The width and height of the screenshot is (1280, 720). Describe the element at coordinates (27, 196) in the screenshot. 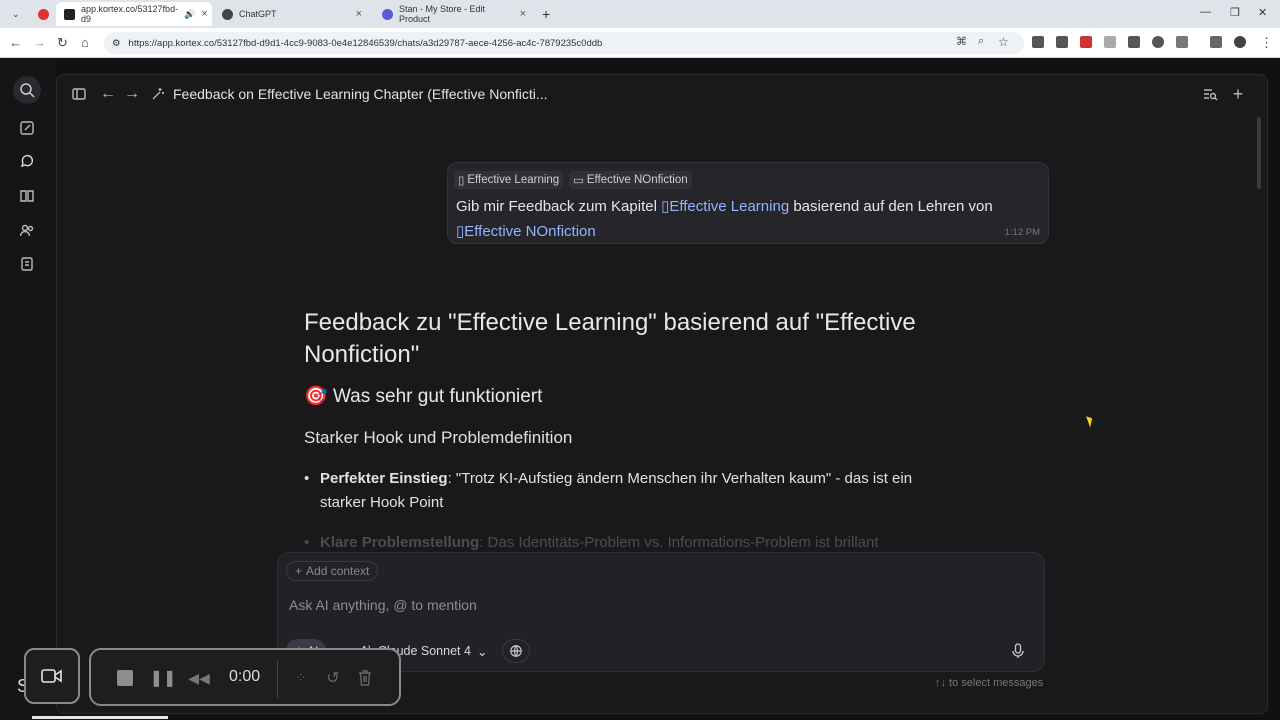

I see `library-book-icon` at that location.